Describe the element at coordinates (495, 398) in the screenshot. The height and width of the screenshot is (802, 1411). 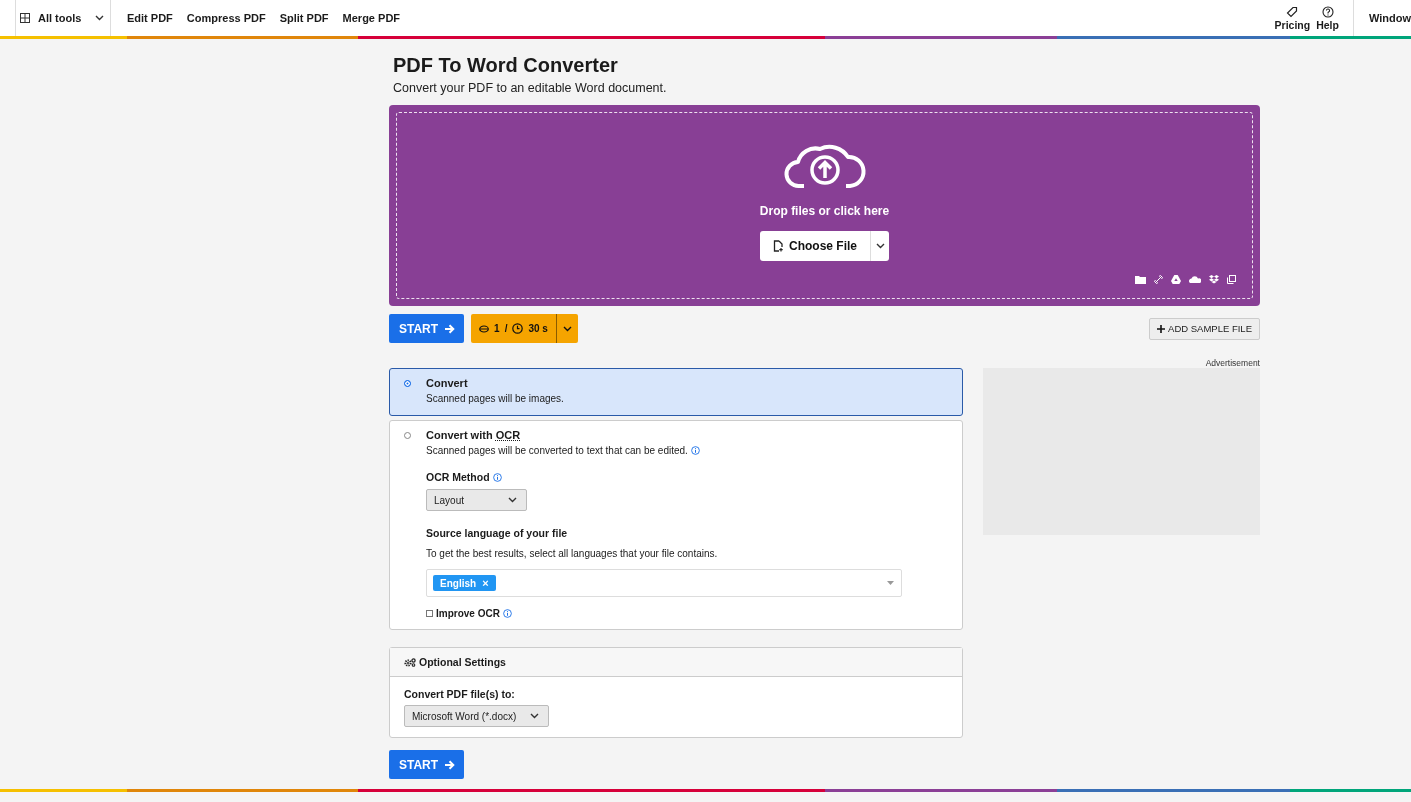
I see `option-description: Scanned pages will be images.` at that location.